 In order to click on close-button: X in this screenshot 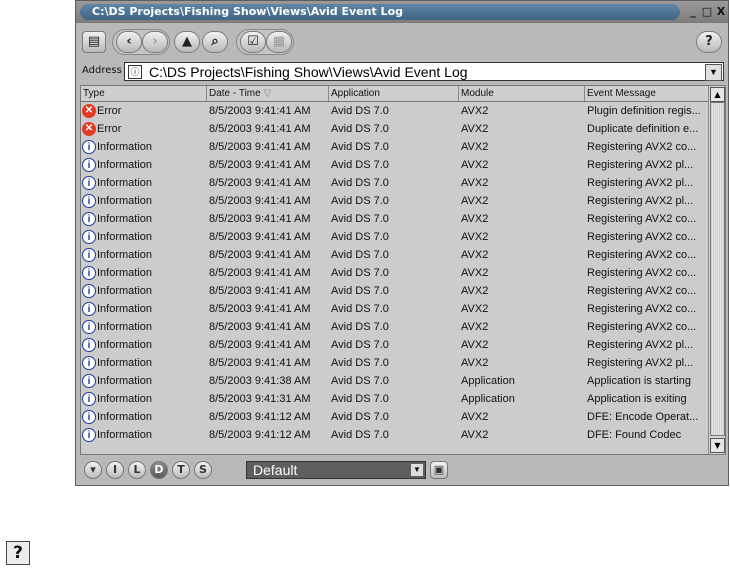, I will do `click(721, 12)`.